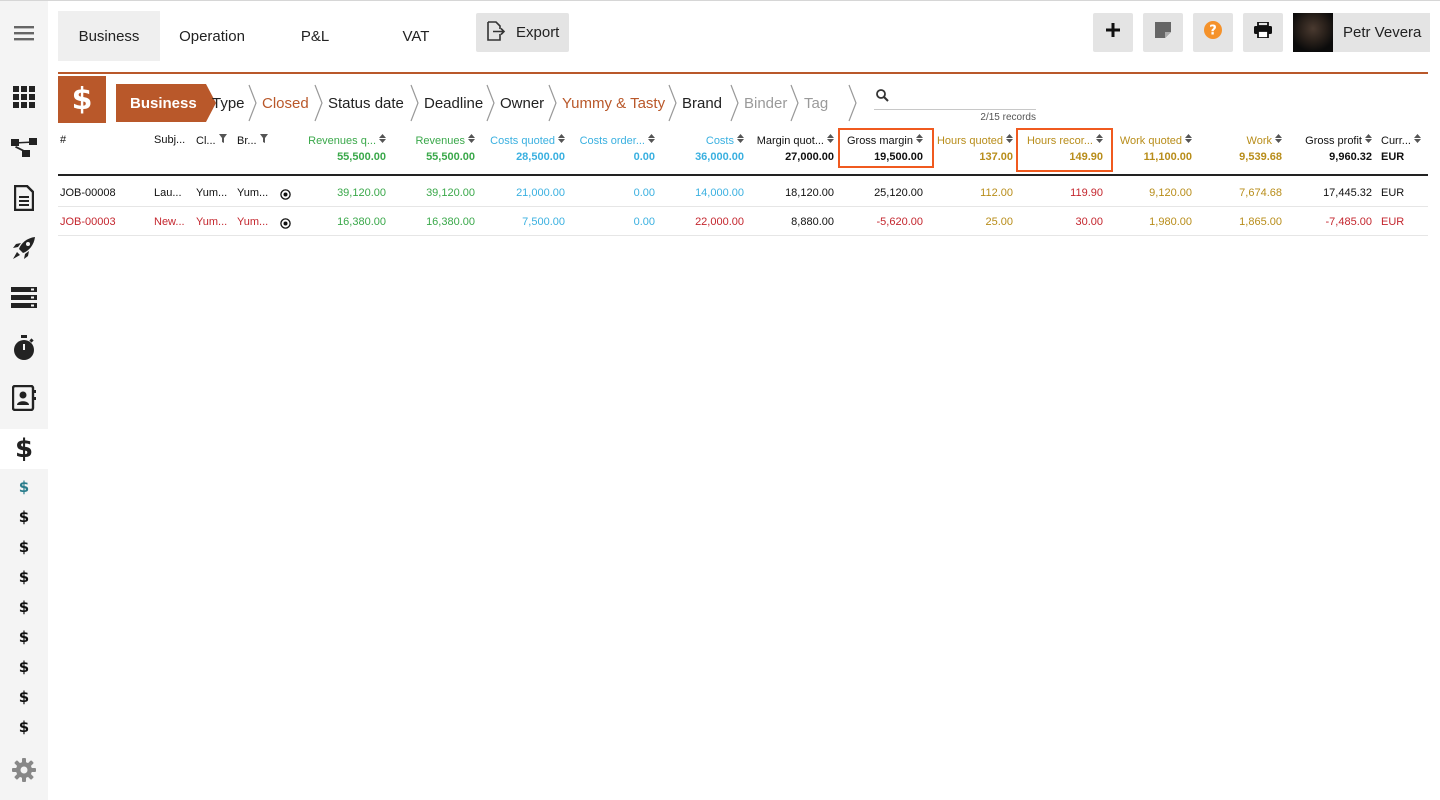  I want to click on apps-grid-icon, so click(24, 97).